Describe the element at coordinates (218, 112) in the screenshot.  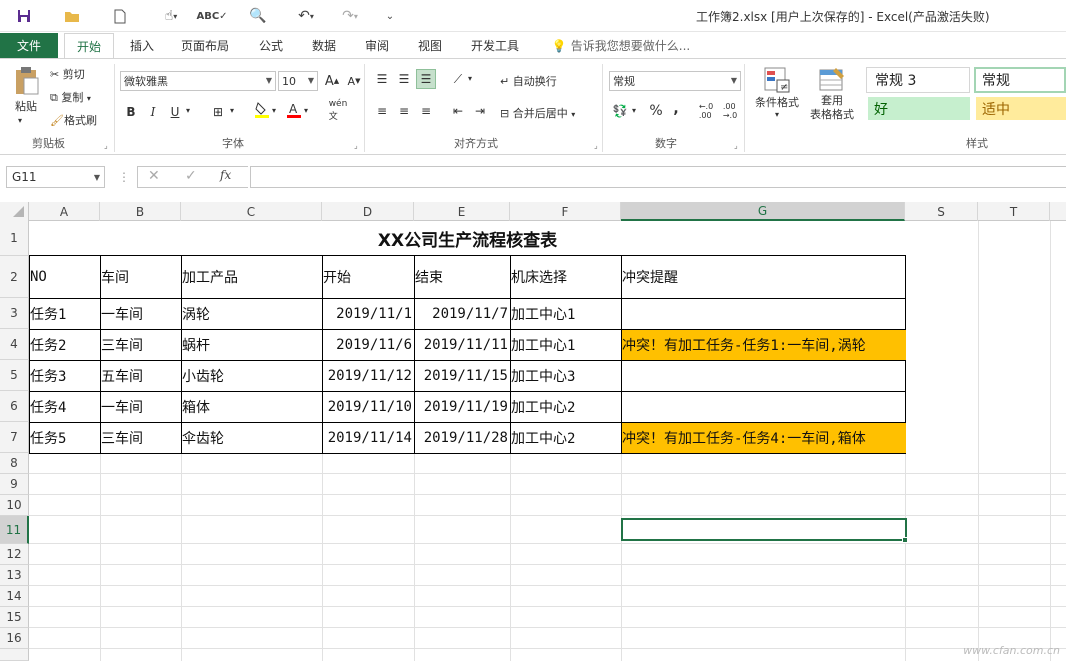
I see `borders-icon: ⊞` at that location.